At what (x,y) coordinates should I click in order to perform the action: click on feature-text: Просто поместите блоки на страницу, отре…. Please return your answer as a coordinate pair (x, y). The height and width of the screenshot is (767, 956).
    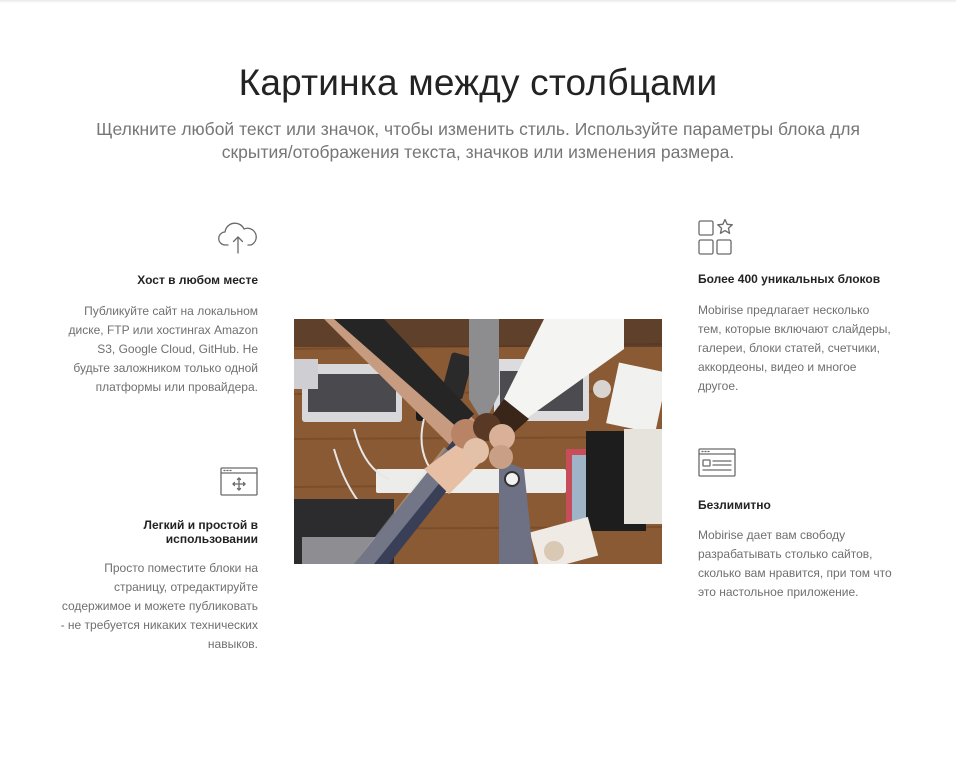
    Looking at the image, I should click on (159, 606).